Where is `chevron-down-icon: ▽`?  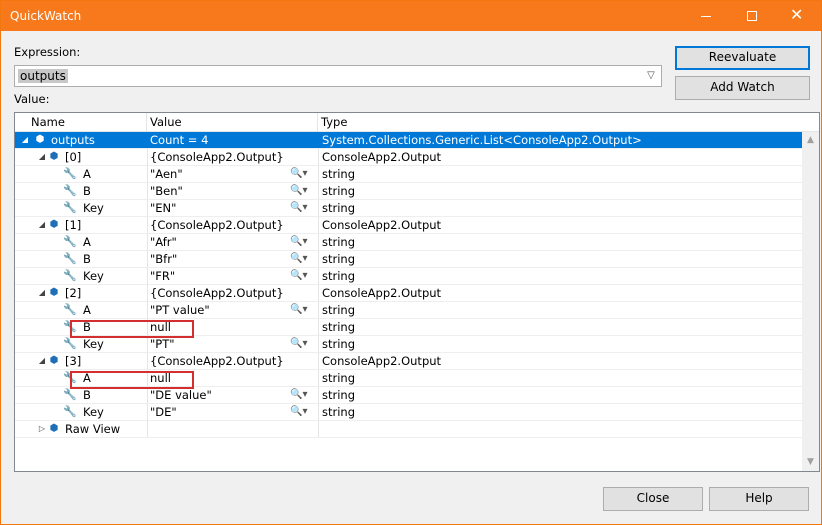
chevron-down-icon: ▽ is located at coordinates (651, 76).